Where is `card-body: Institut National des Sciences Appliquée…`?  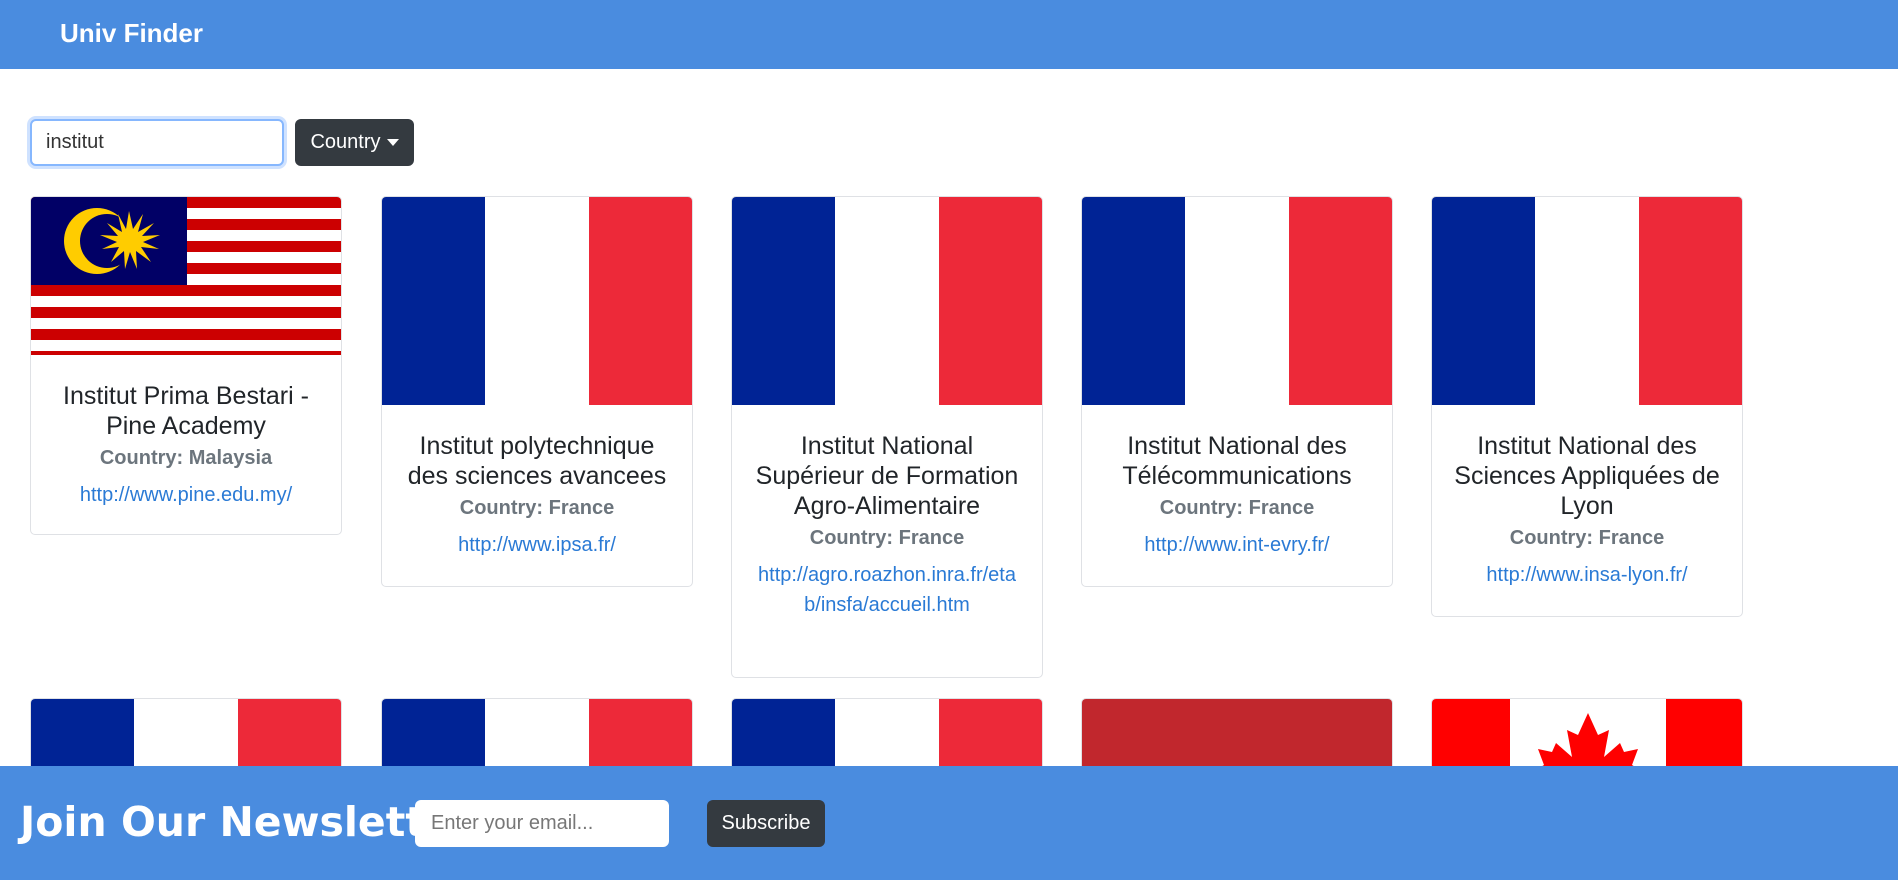 card-body: Institut National des Sciences Appliquée… is located at coordinates (1587, 497).